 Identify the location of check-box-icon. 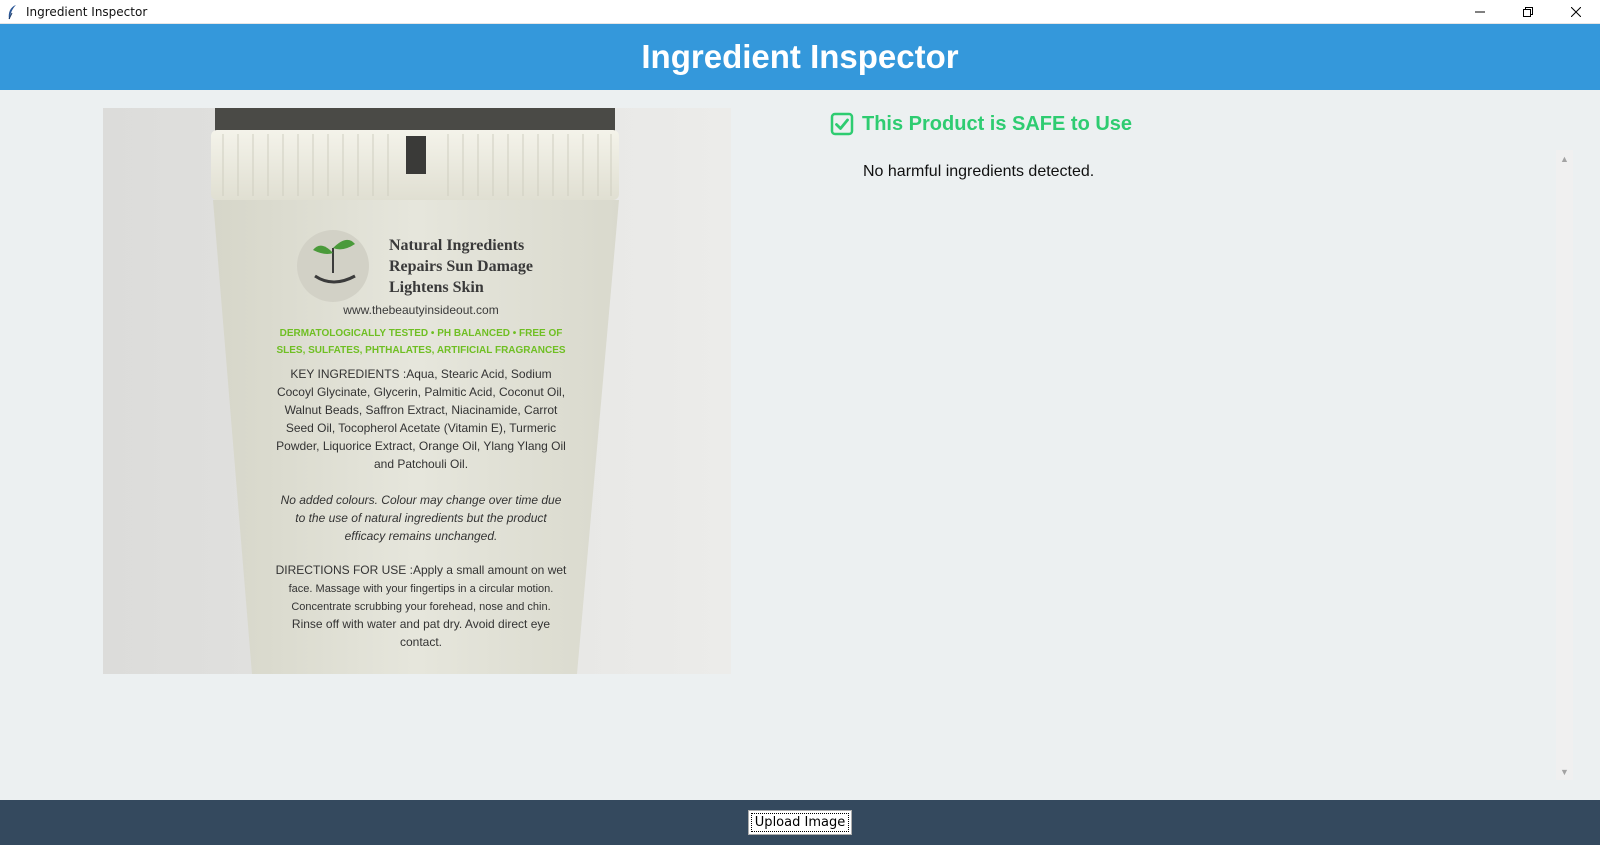
(842, 124).